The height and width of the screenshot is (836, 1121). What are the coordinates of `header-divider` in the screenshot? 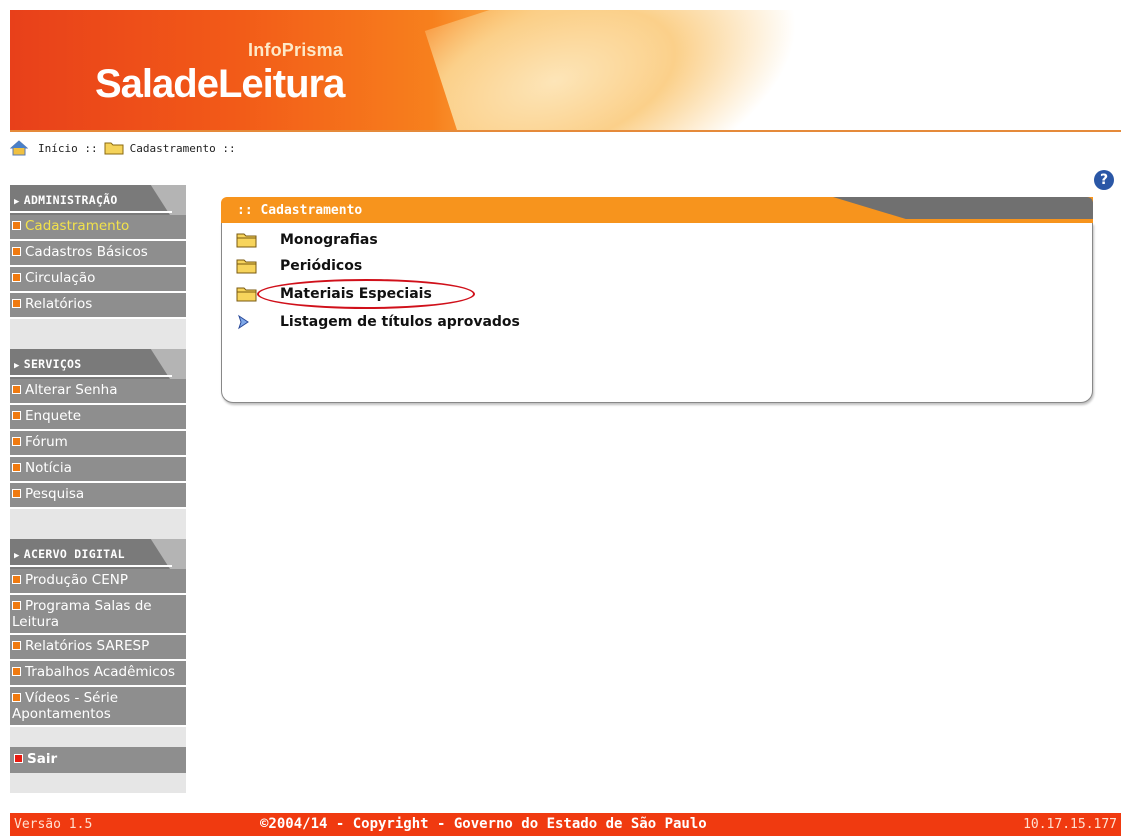 It's located at (565, 131).